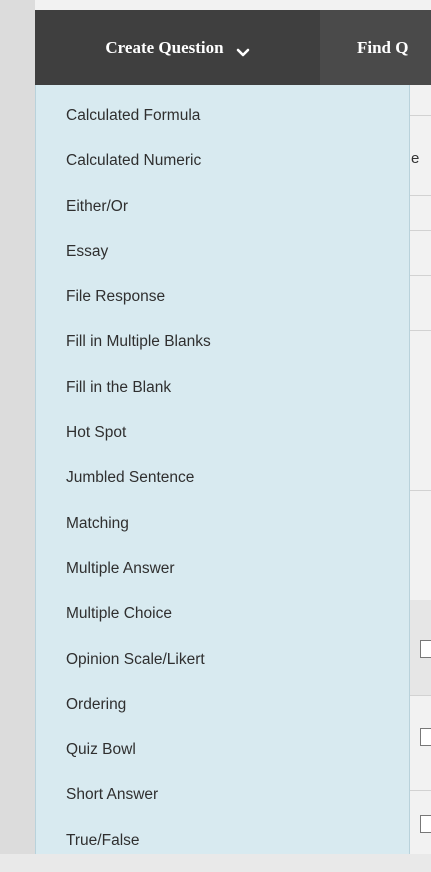 This screenshot has height=872, width=431. I want to click on menu-item-ordering: Ordering, so click(222, 713).